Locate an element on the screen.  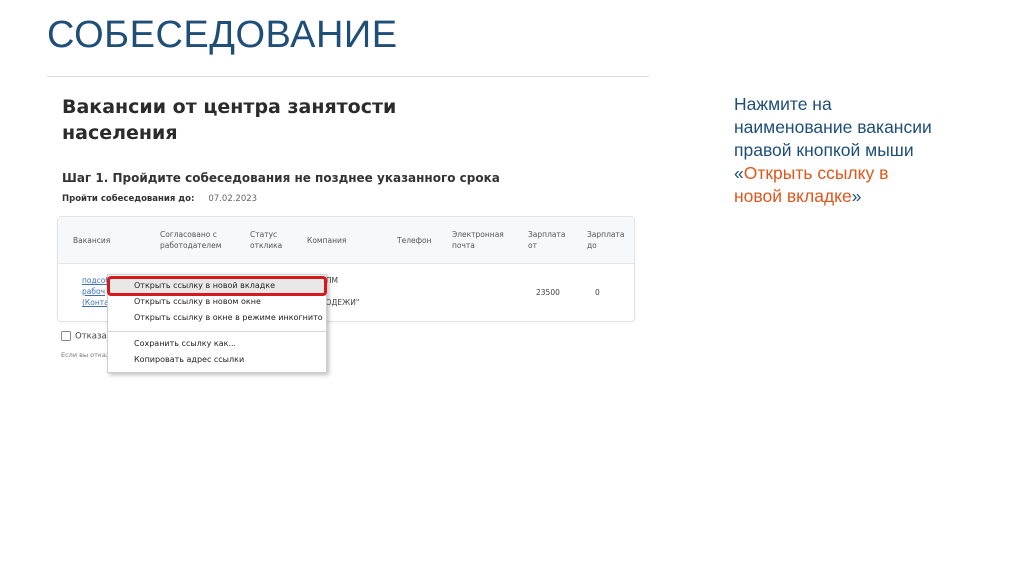
menu-separator is located at coordinates (217, 331).